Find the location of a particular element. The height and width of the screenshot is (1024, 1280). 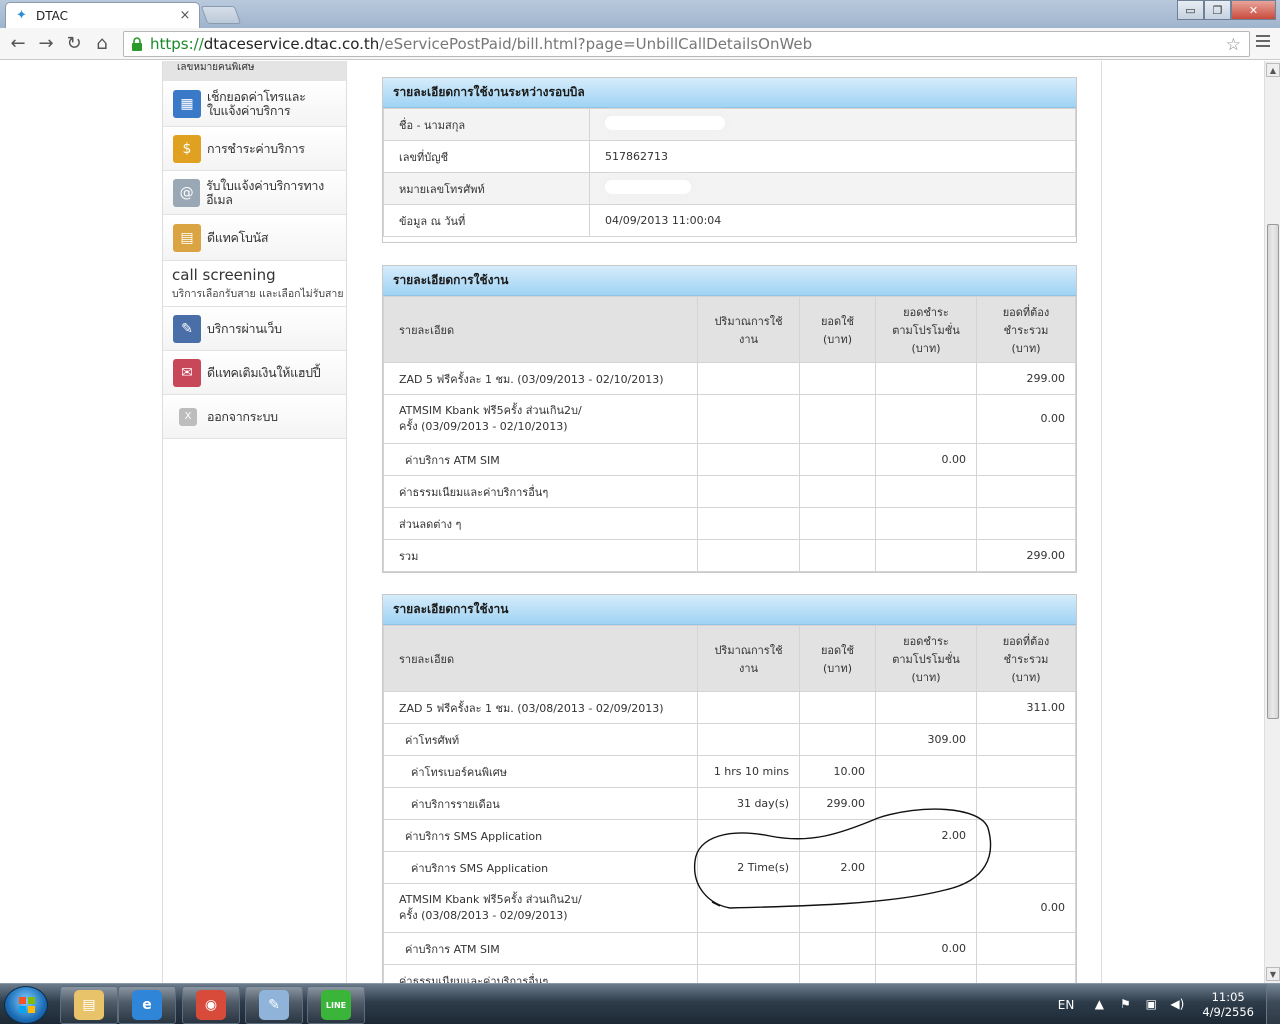

column-header-total-due: ยอดที่ต้อง ชำระรวม (บาท) is located at coordinates (1026, 658).